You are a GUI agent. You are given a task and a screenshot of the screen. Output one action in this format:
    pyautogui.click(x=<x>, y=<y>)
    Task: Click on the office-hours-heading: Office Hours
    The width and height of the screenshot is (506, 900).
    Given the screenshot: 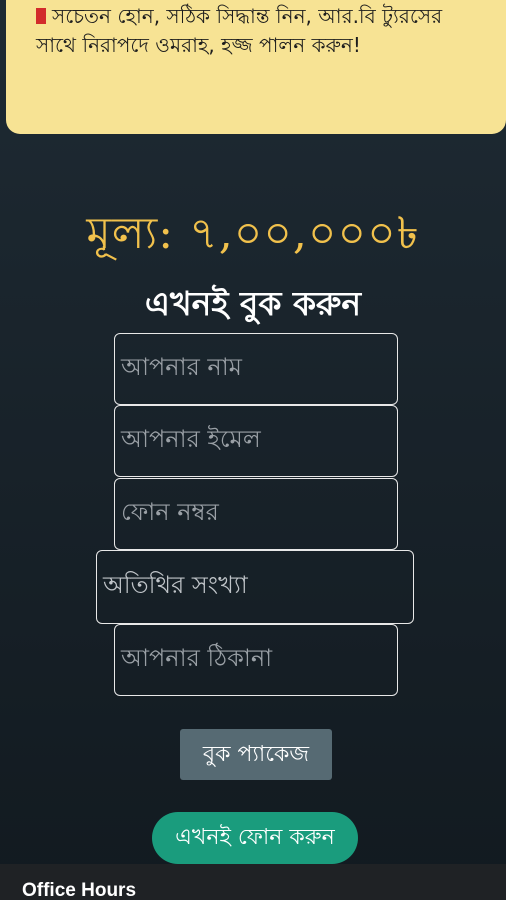 What is the action you would take?
    pyautogui.click(x=79, y=890)
    